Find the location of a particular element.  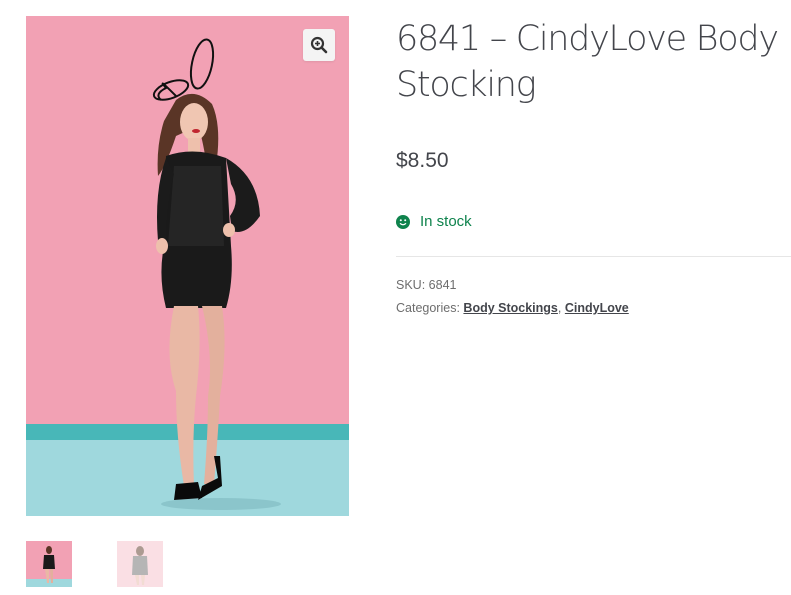

sku-row: SKU: 6841 is located at coordinates (592, 285).